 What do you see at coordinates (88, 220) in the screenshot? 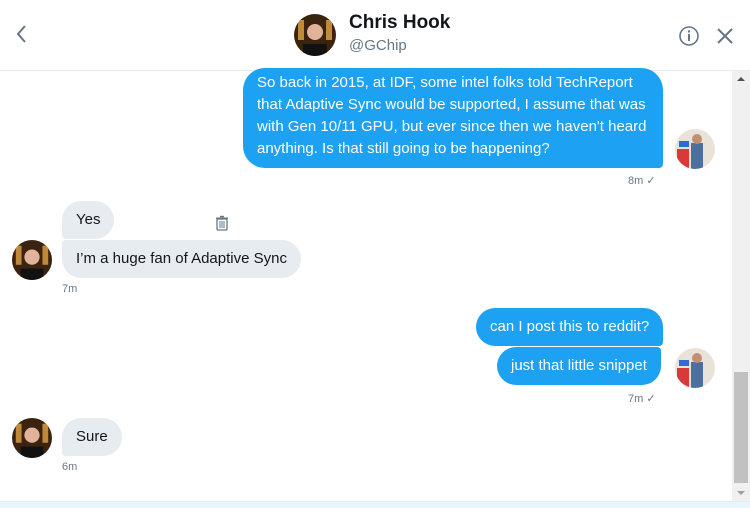
I see `message-bubble-incoming: Yes` at bounding box center [88, 220].